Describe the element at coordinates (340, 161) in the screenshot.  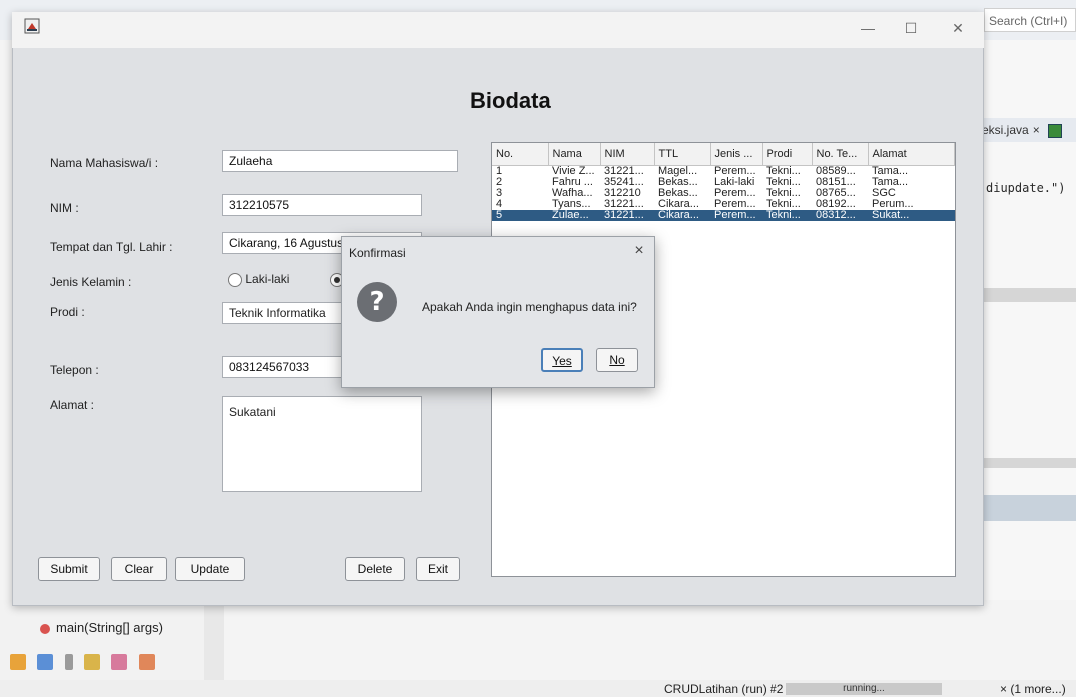
I see `nama-field: Zulaeha` at that location.